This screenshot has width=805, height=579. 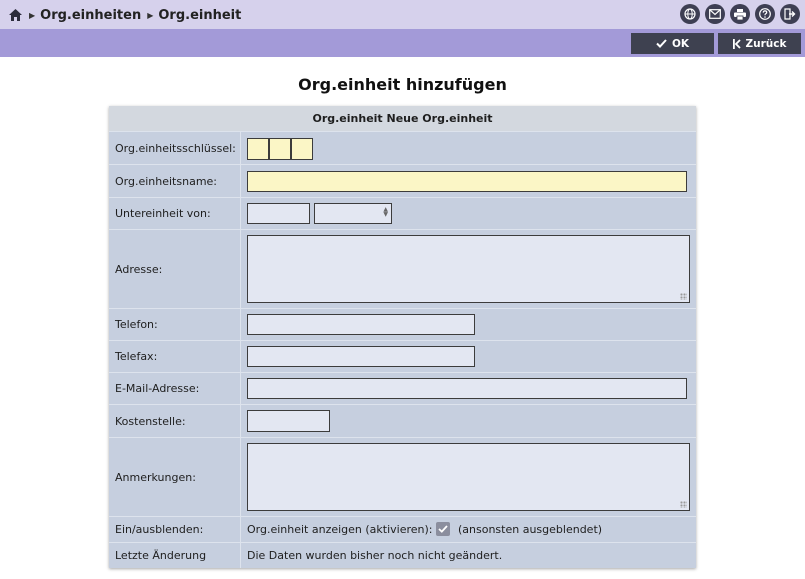 I want to click on header-icon-group, so click(x=740, y=14).